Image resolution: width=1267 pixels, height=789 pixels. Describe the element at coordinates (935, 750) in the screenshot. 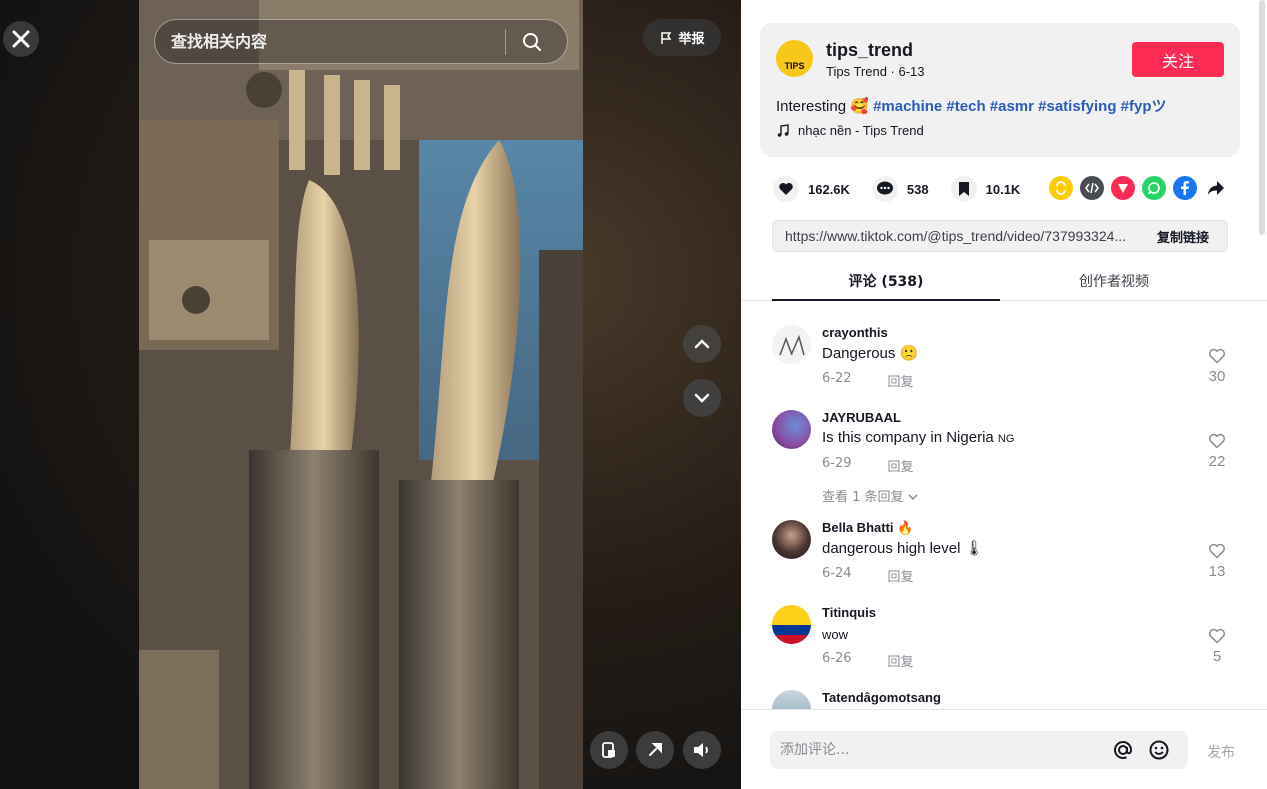

I see `comment-input` at that location.